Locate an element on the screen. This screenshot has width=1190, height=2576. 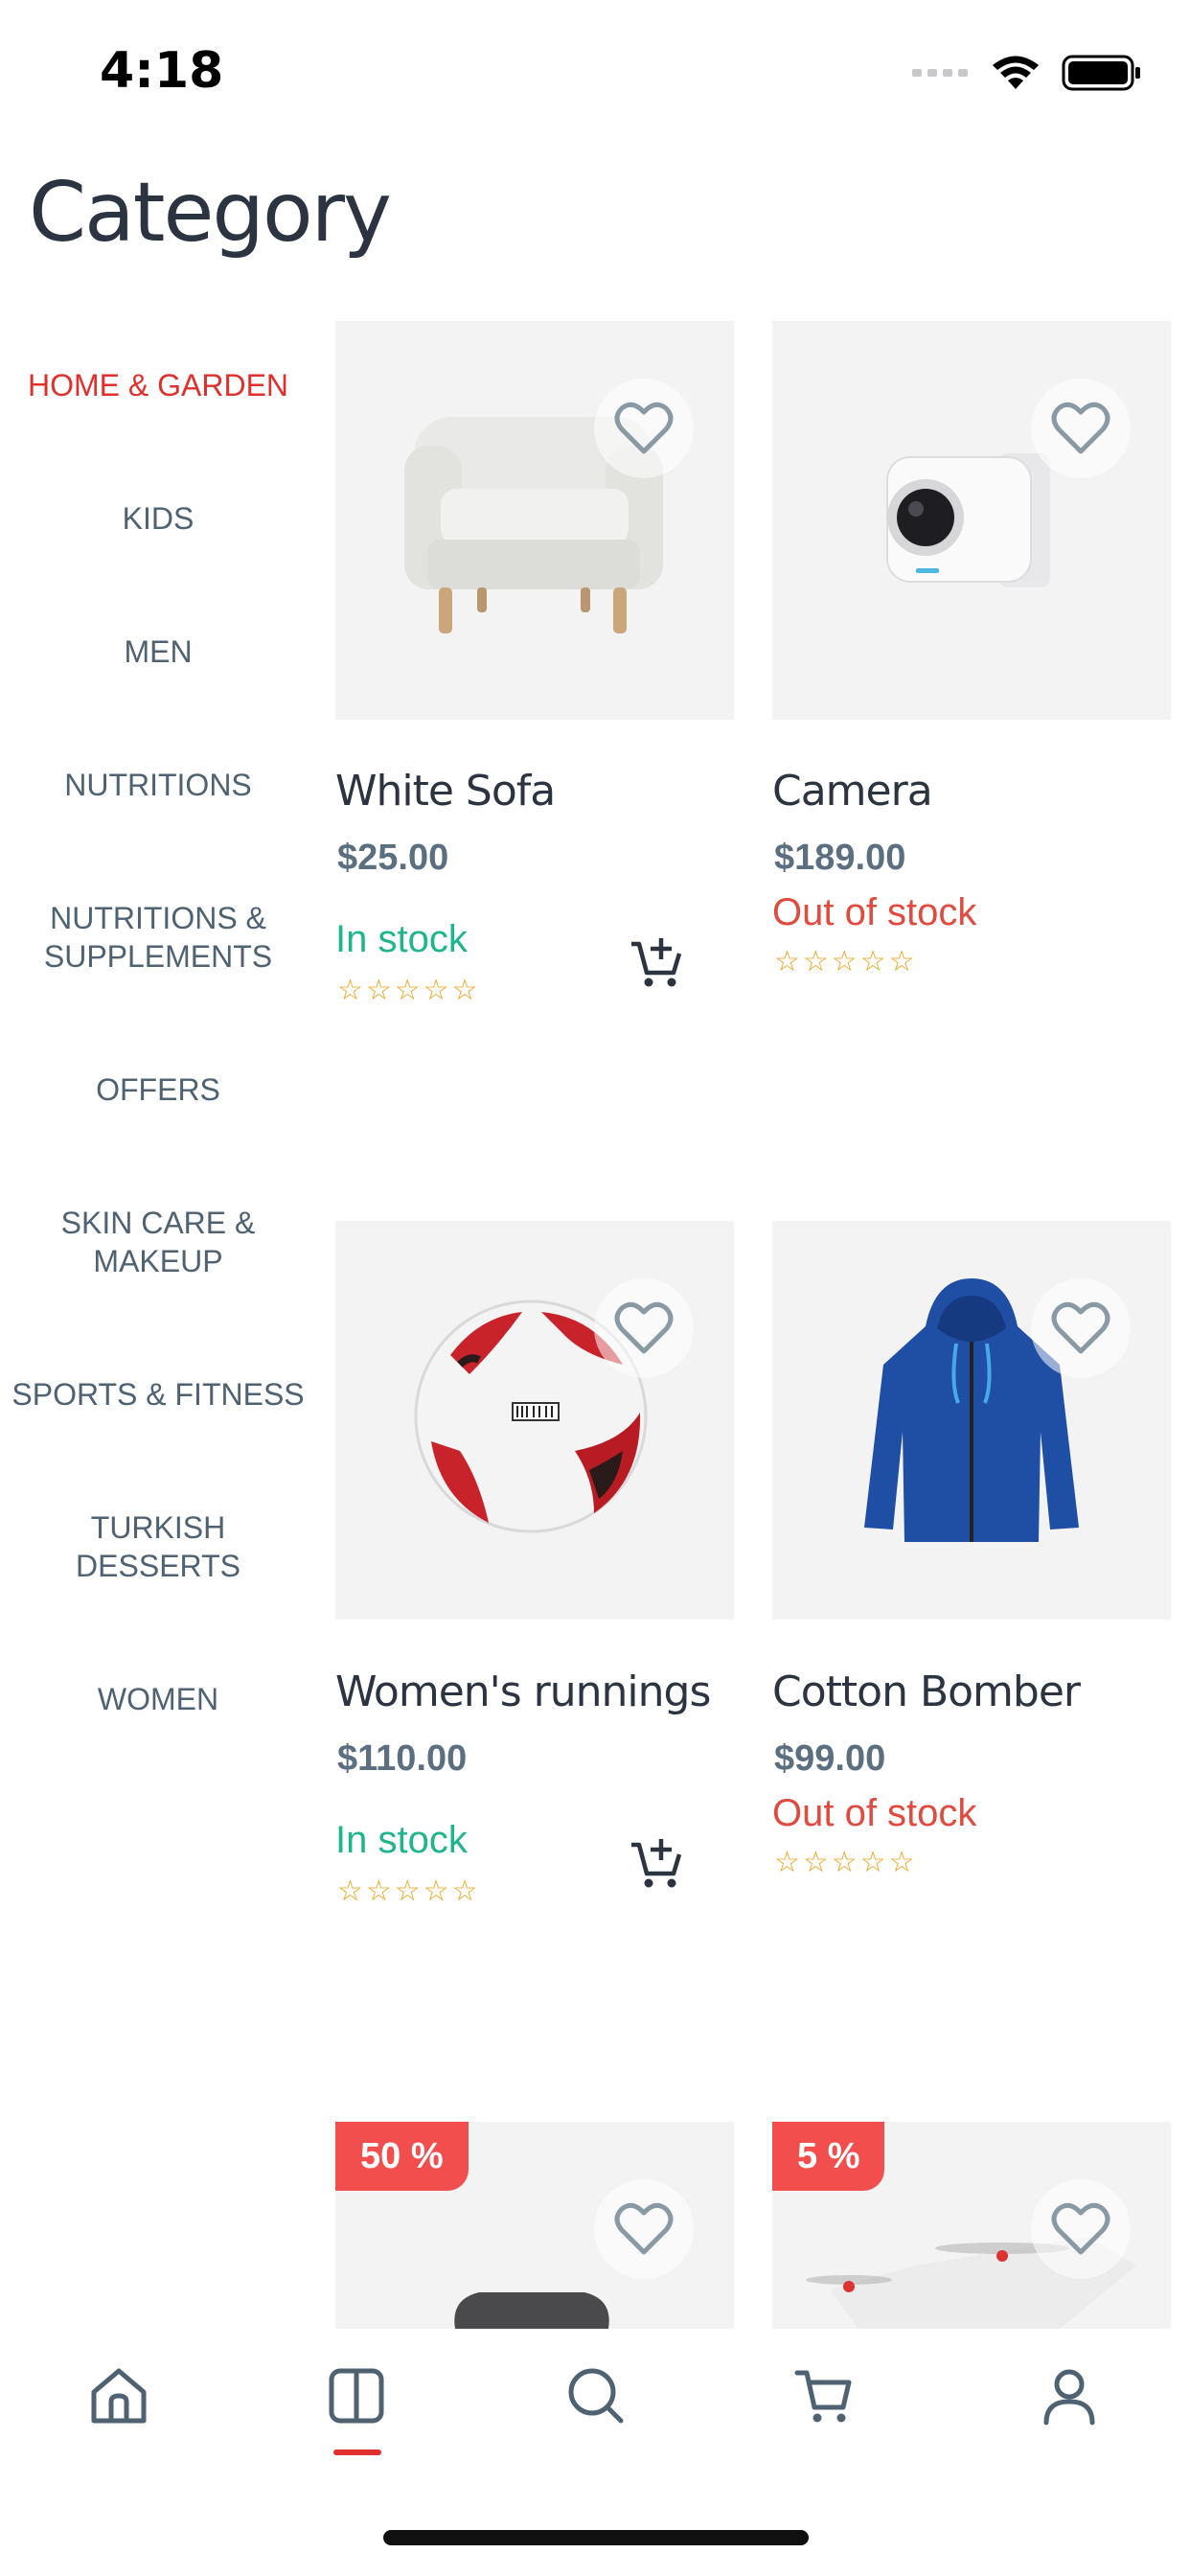
nav-search is located at coordinates (596, 2396).